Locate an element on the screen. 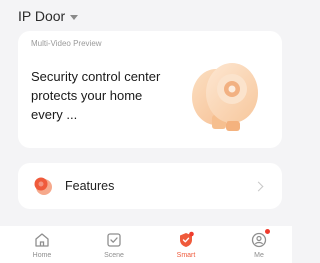 The width and height of the screenshot is (320, 263). chevron-right-icon is located at coordinates (258, 186).